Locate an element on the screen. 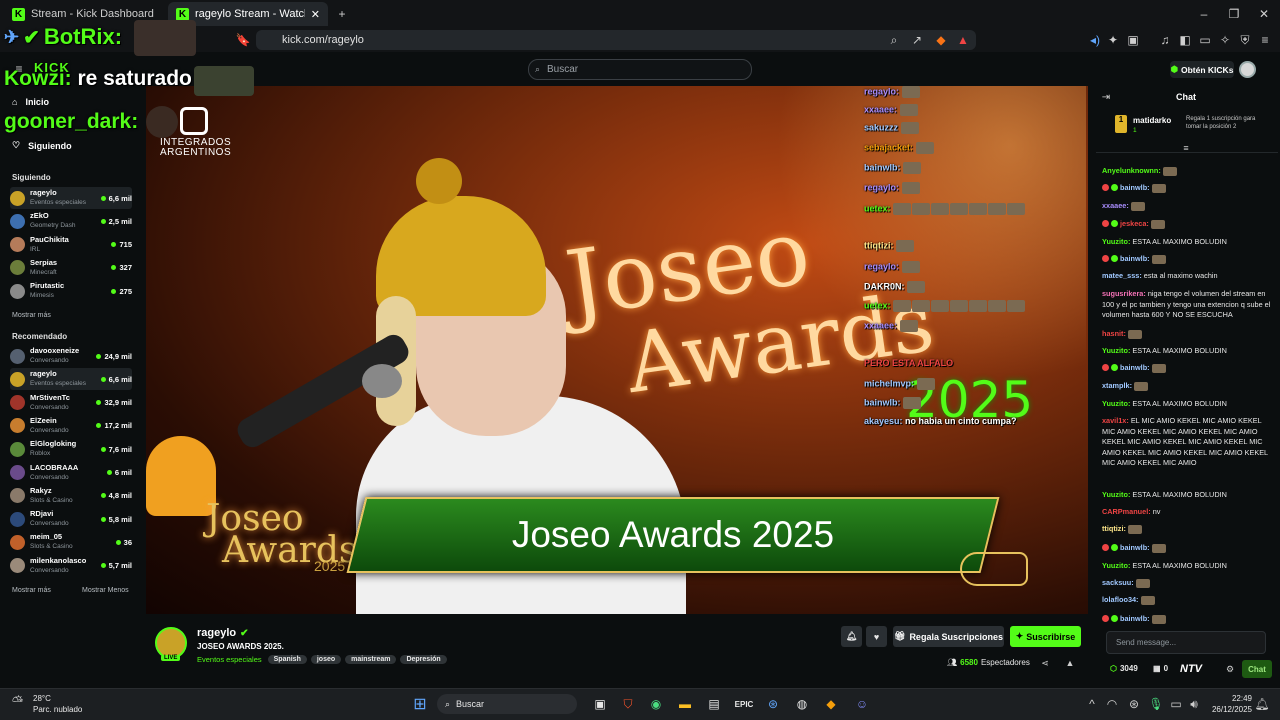 The height and width of the screenshot is (720, 1280). taskbar-search: ⌕ Buscar is located at coordinates (507, 704).